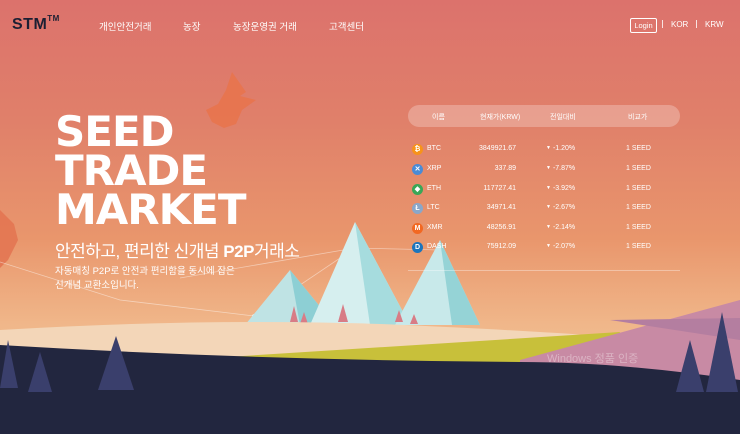  Describe the element at coordinates (501, 246) in the screenshot. I see `coin-price: 75912.09` at that location.